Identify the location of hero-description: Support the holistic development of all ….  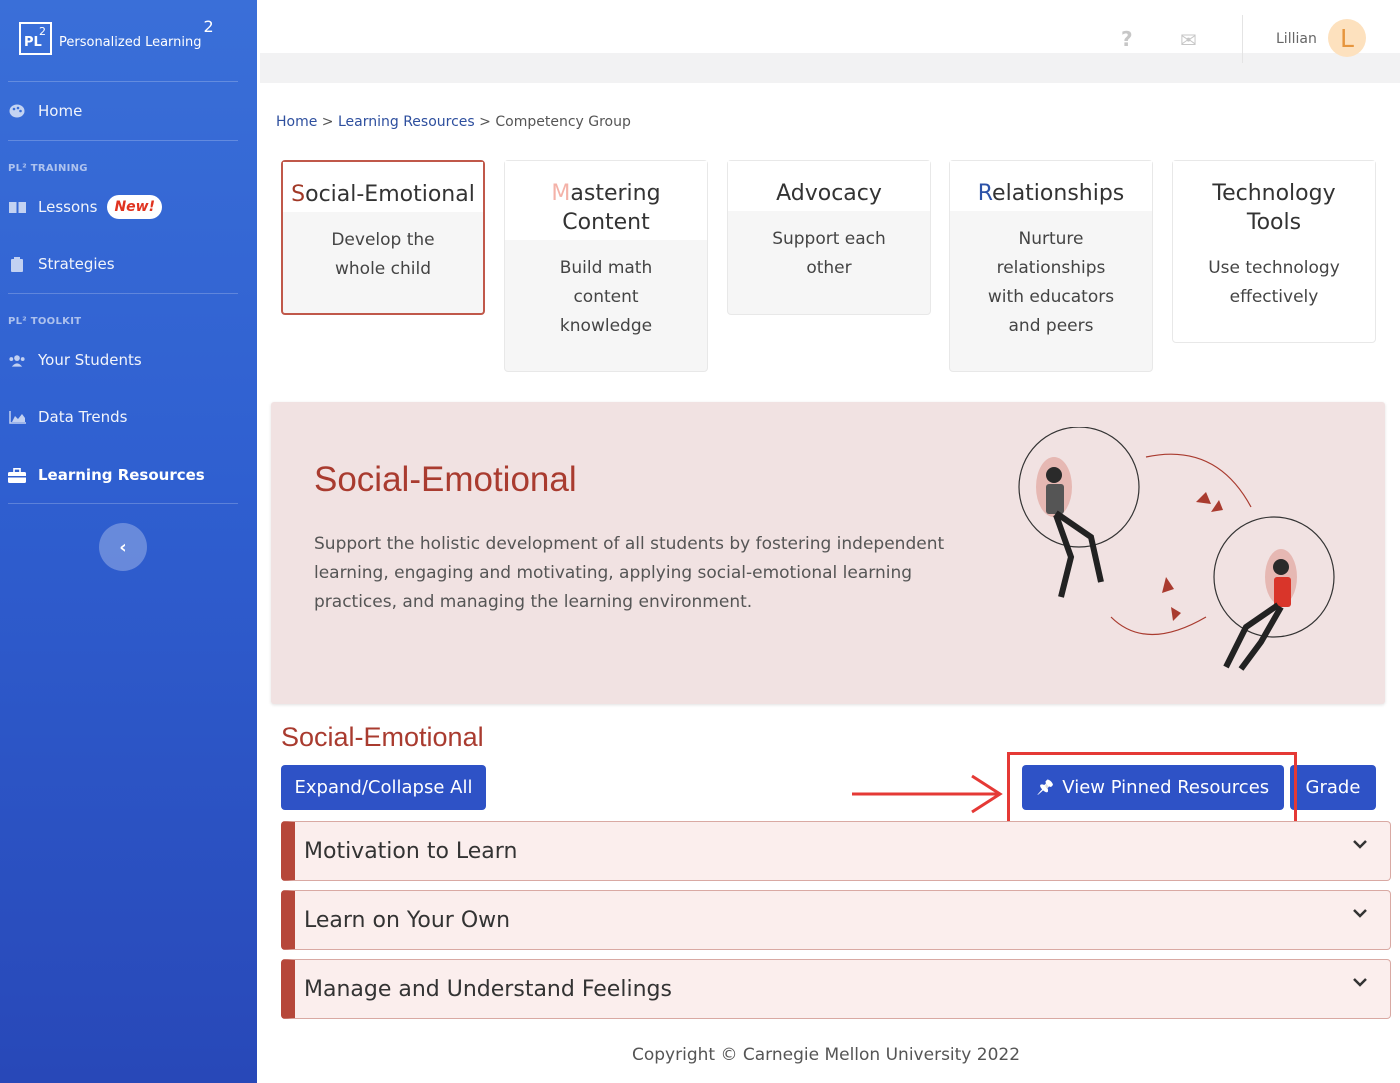
(629, 573).